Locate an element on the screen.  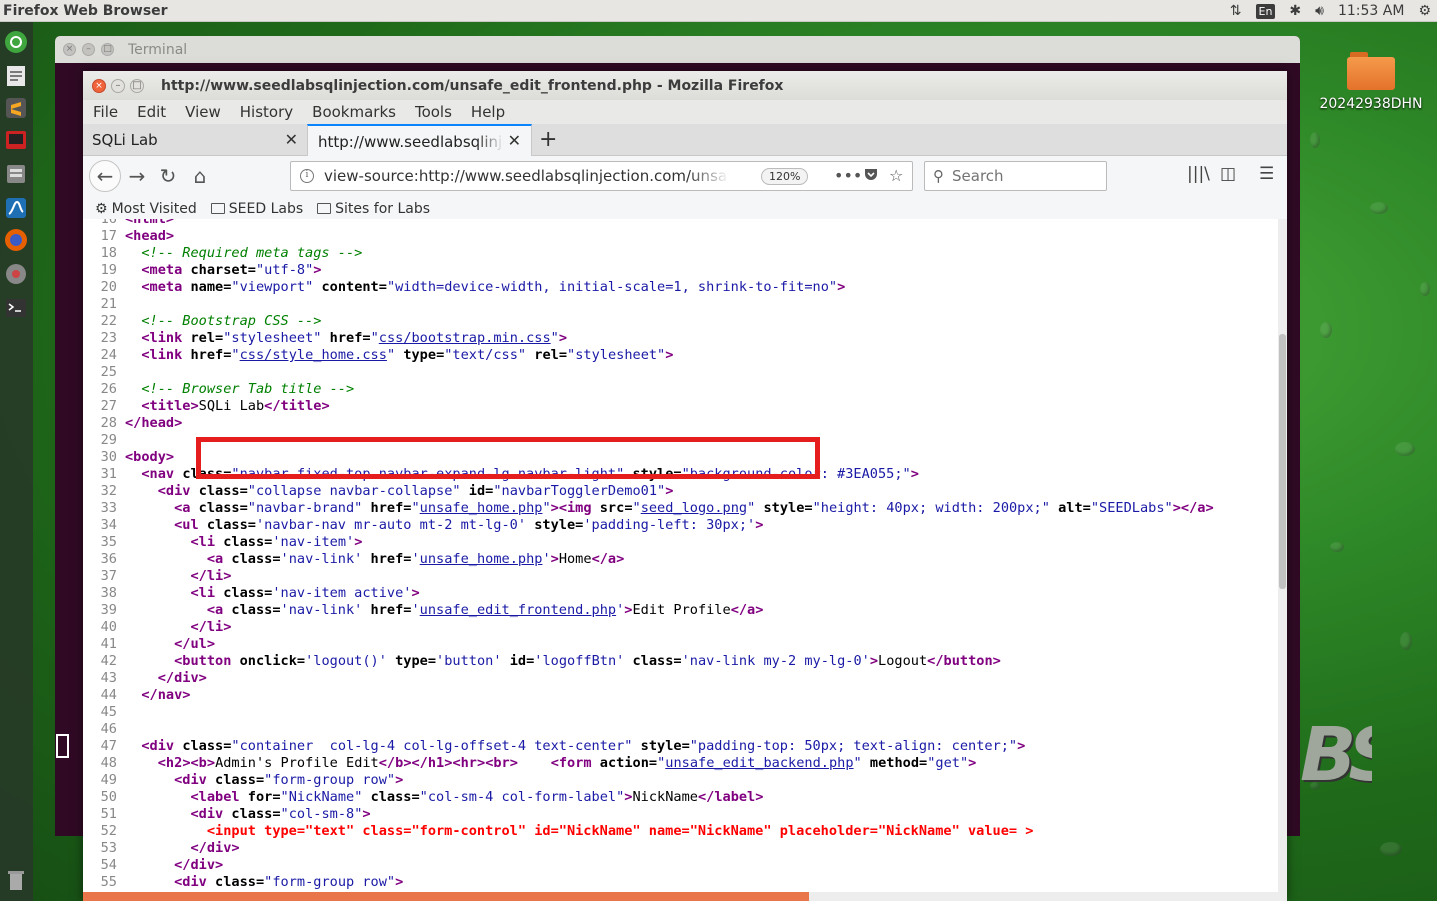
source-line: 17 <head> is located at coordinates (128, 236).